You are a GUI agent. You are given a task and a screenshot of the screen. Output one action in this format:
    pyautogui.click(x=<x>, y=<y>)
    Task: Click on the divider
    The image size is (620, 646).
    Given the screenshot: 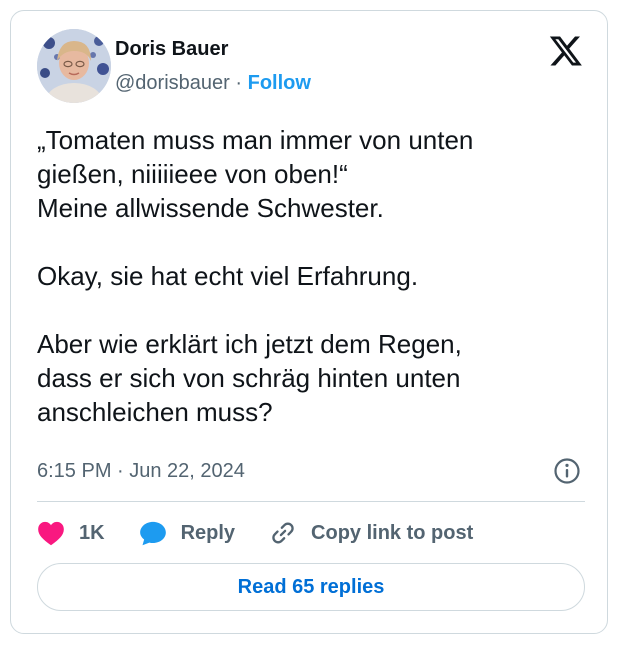 What is the action you would take?
    pyautogui.click(x=311, y=501)
    